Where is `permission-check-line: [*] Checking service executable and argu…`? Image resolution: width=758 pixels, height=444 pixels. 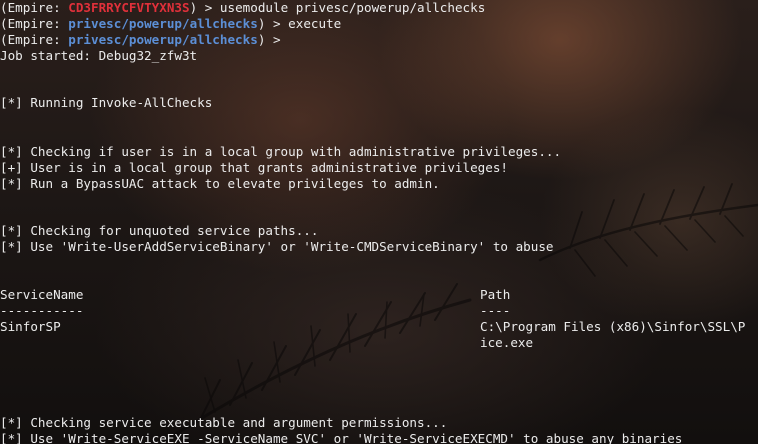 permission-check-line: [*] Checking service executable and argu… is located at coordinates (224, 422).